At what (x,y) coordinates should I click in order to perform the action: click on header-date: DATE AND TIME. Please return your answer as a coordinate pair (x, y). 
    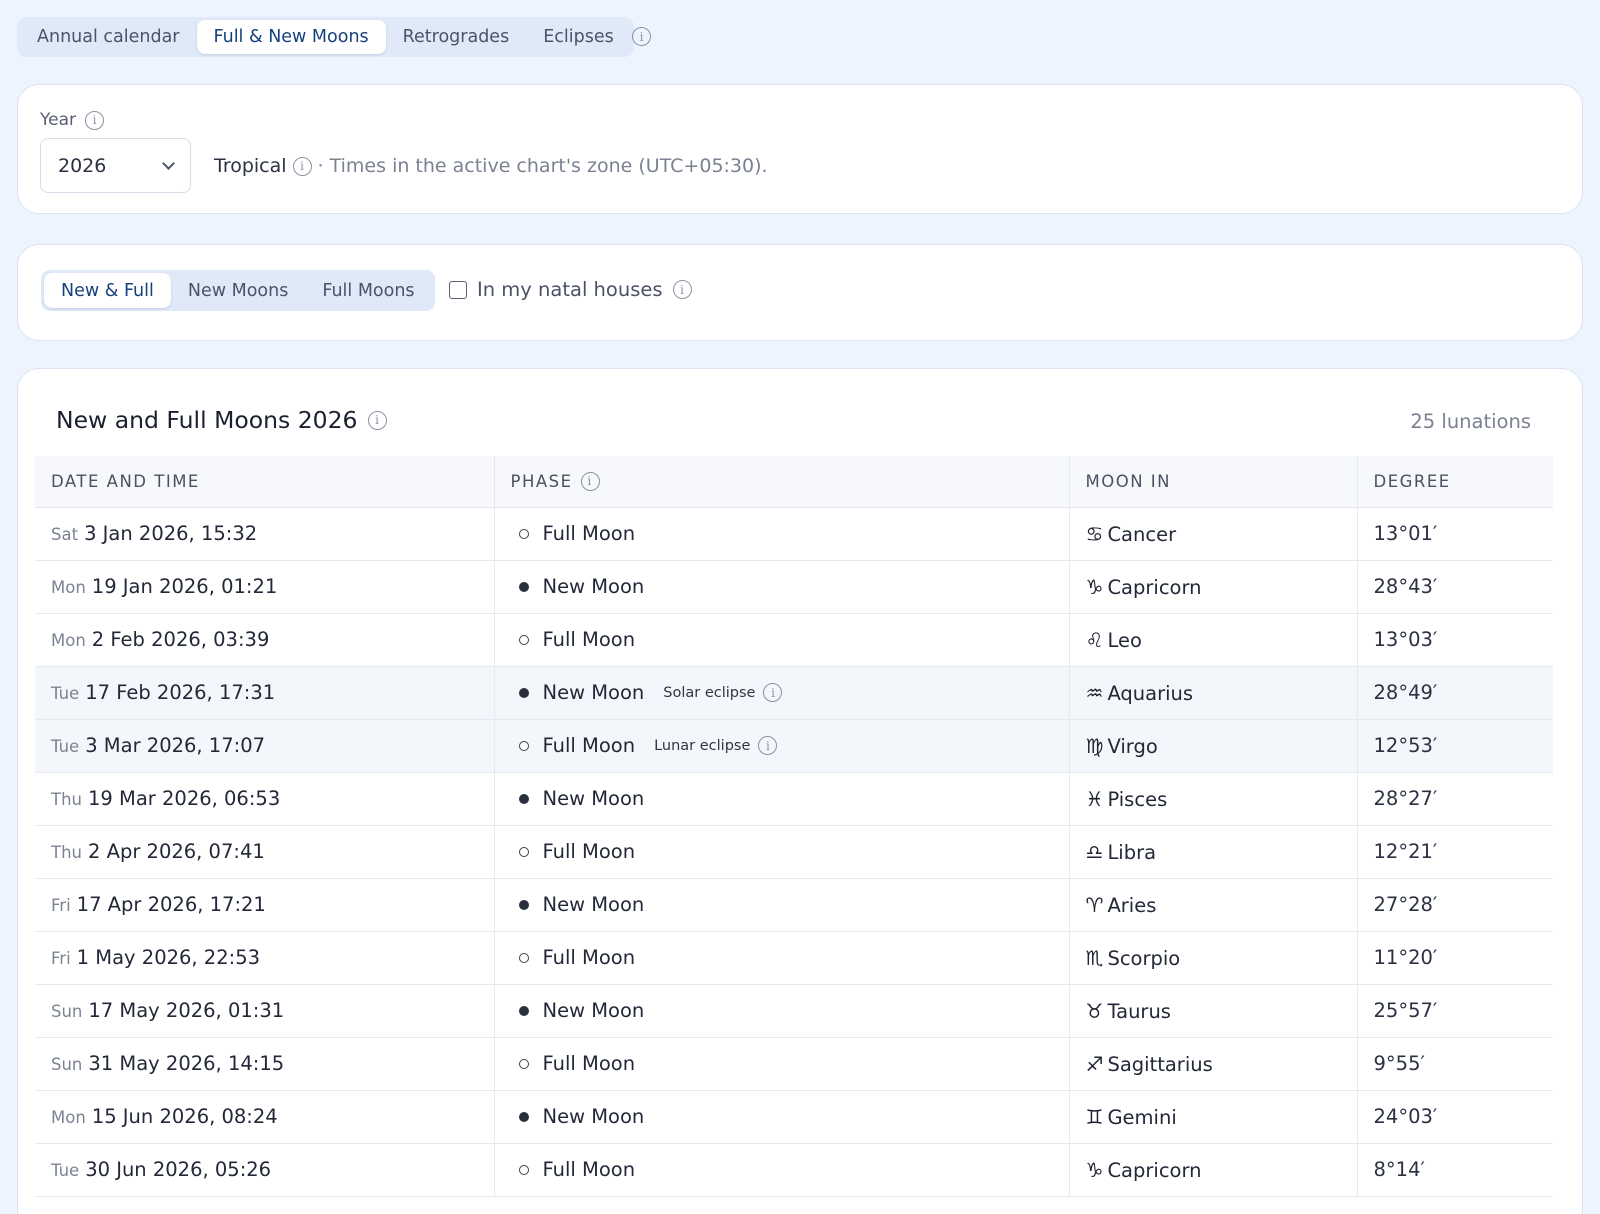
    Looking at the image, I should click on (264, 482).